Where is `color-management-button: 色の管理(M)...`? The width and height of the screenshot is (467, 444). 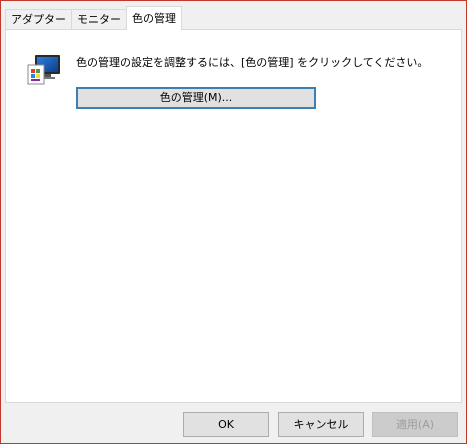
color-management-button: 色の管理(M)... is located at coordinates (196, 98).